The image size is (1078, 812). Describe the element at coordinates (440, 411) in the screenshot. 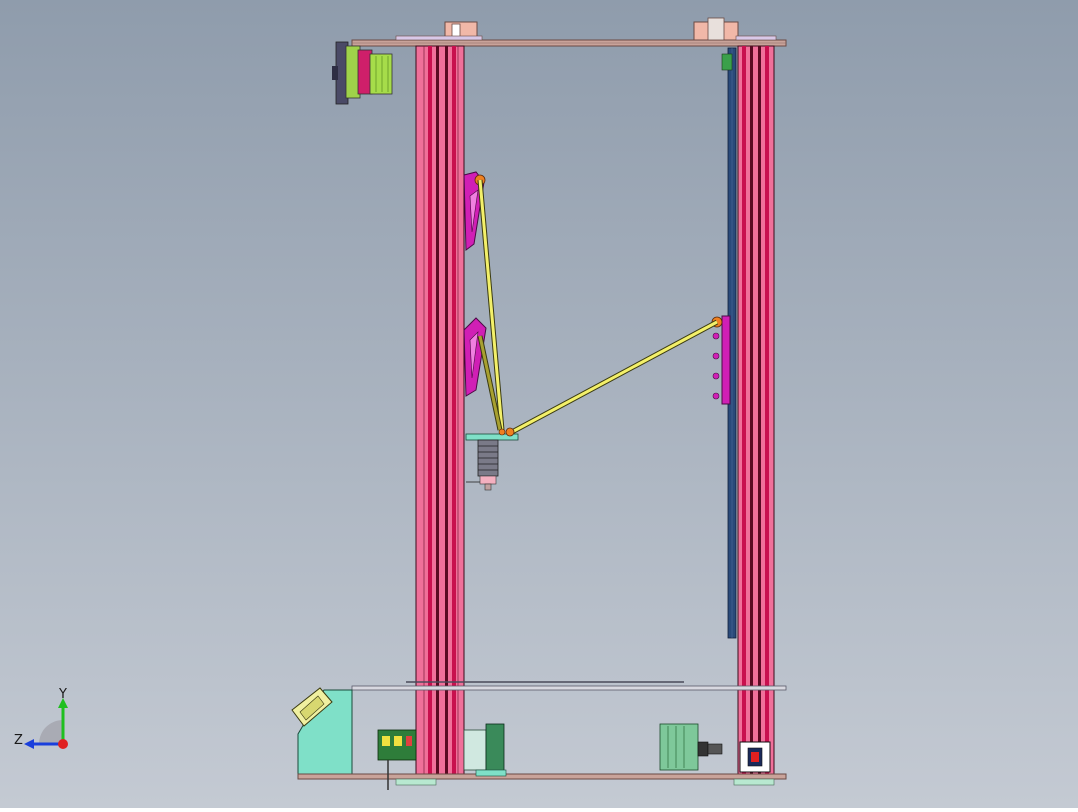

I see `left-column` at that location.